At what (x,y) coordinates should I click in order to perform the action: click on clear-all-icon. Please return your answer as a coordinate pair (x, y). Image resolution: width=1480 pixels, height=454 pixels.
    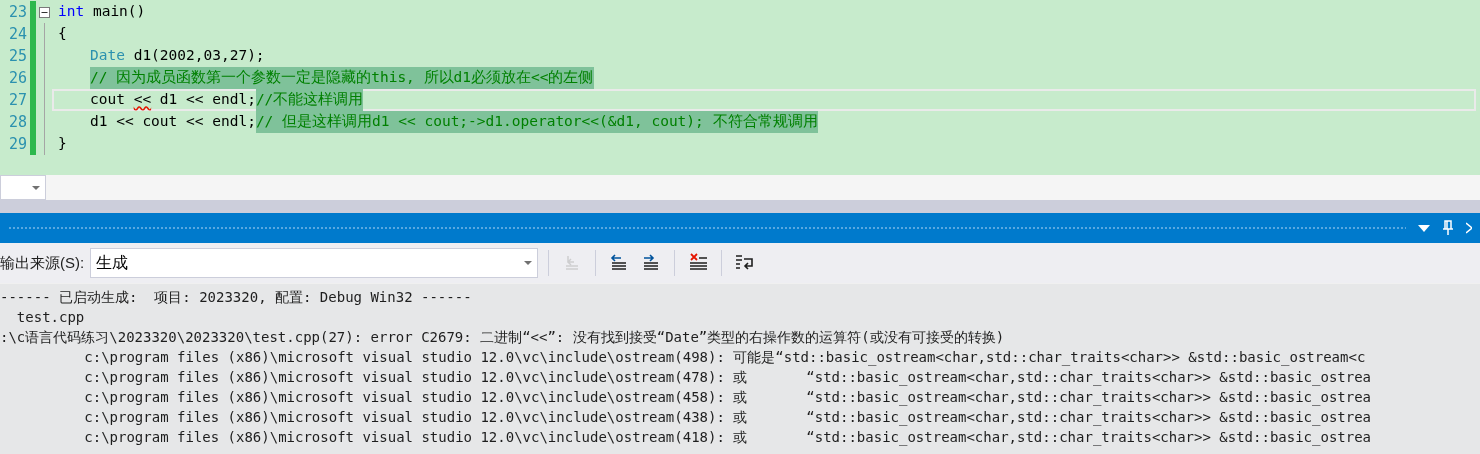
    Looking at the image, I should click on (698, 263).